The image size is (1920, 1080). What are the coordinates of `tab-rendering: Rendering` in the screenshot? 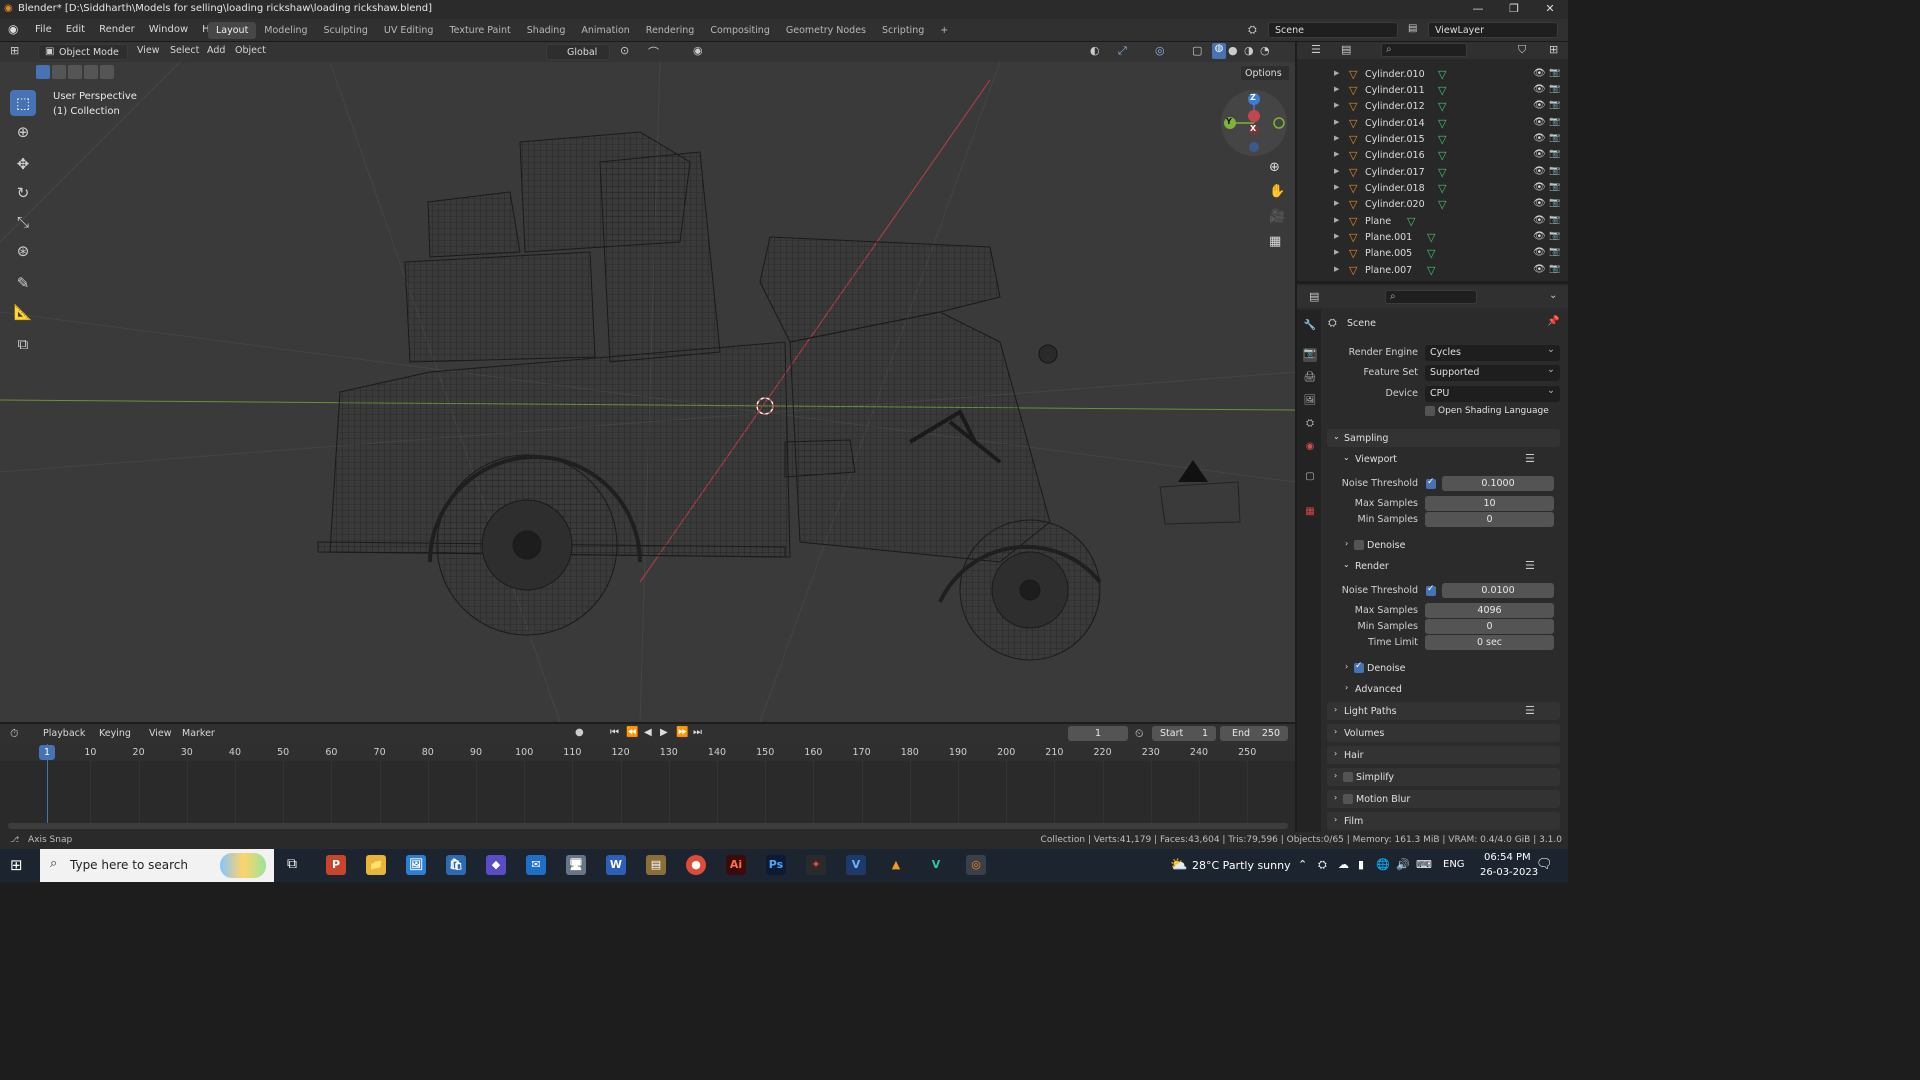 It's located at (670, 30).